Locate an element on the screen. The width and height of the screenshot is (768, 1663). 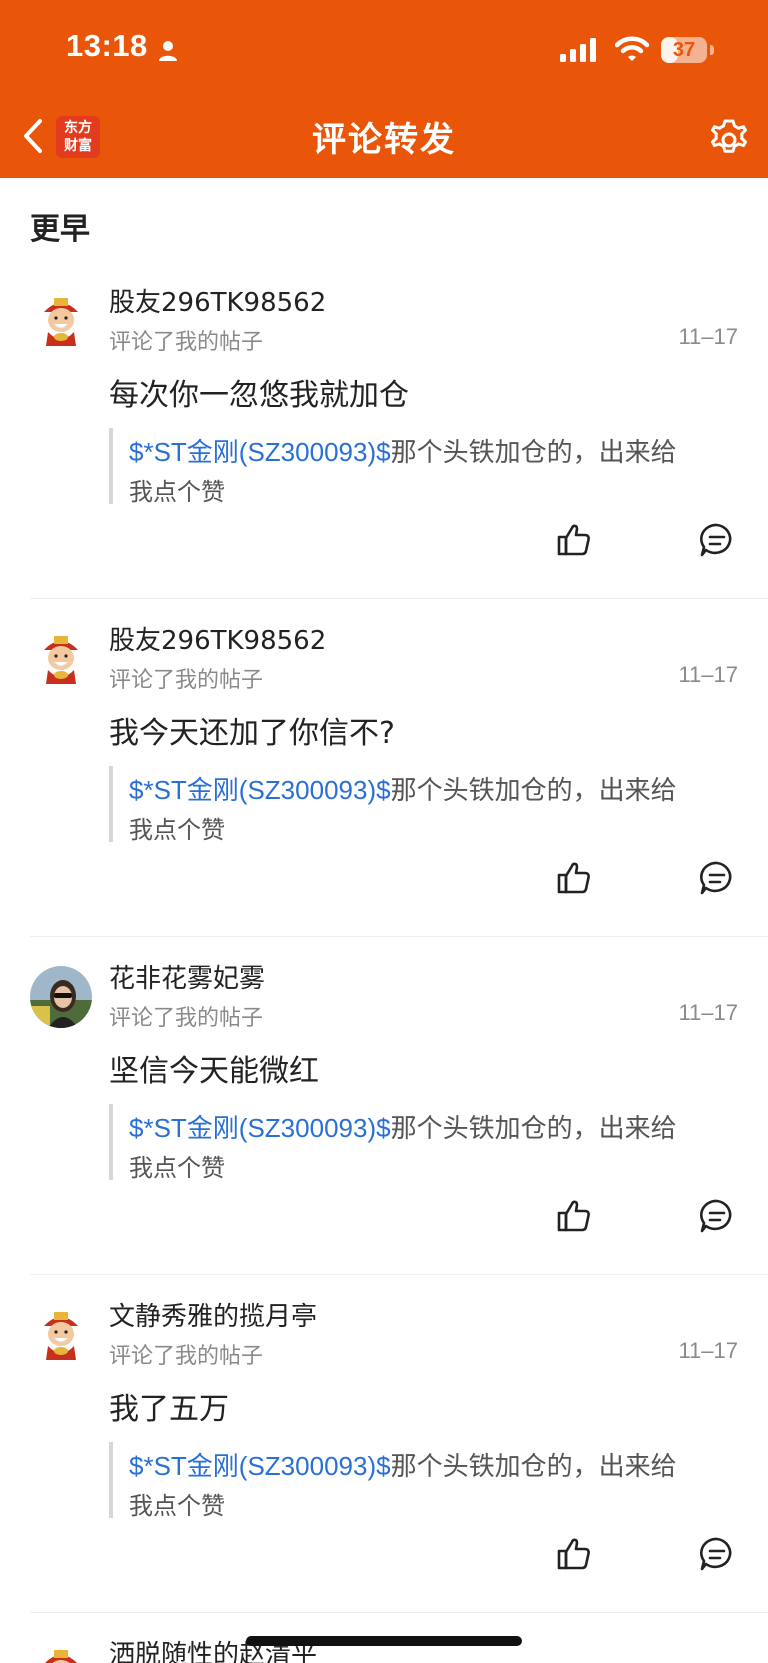
battery-tip is located at coordinates (712, 50).